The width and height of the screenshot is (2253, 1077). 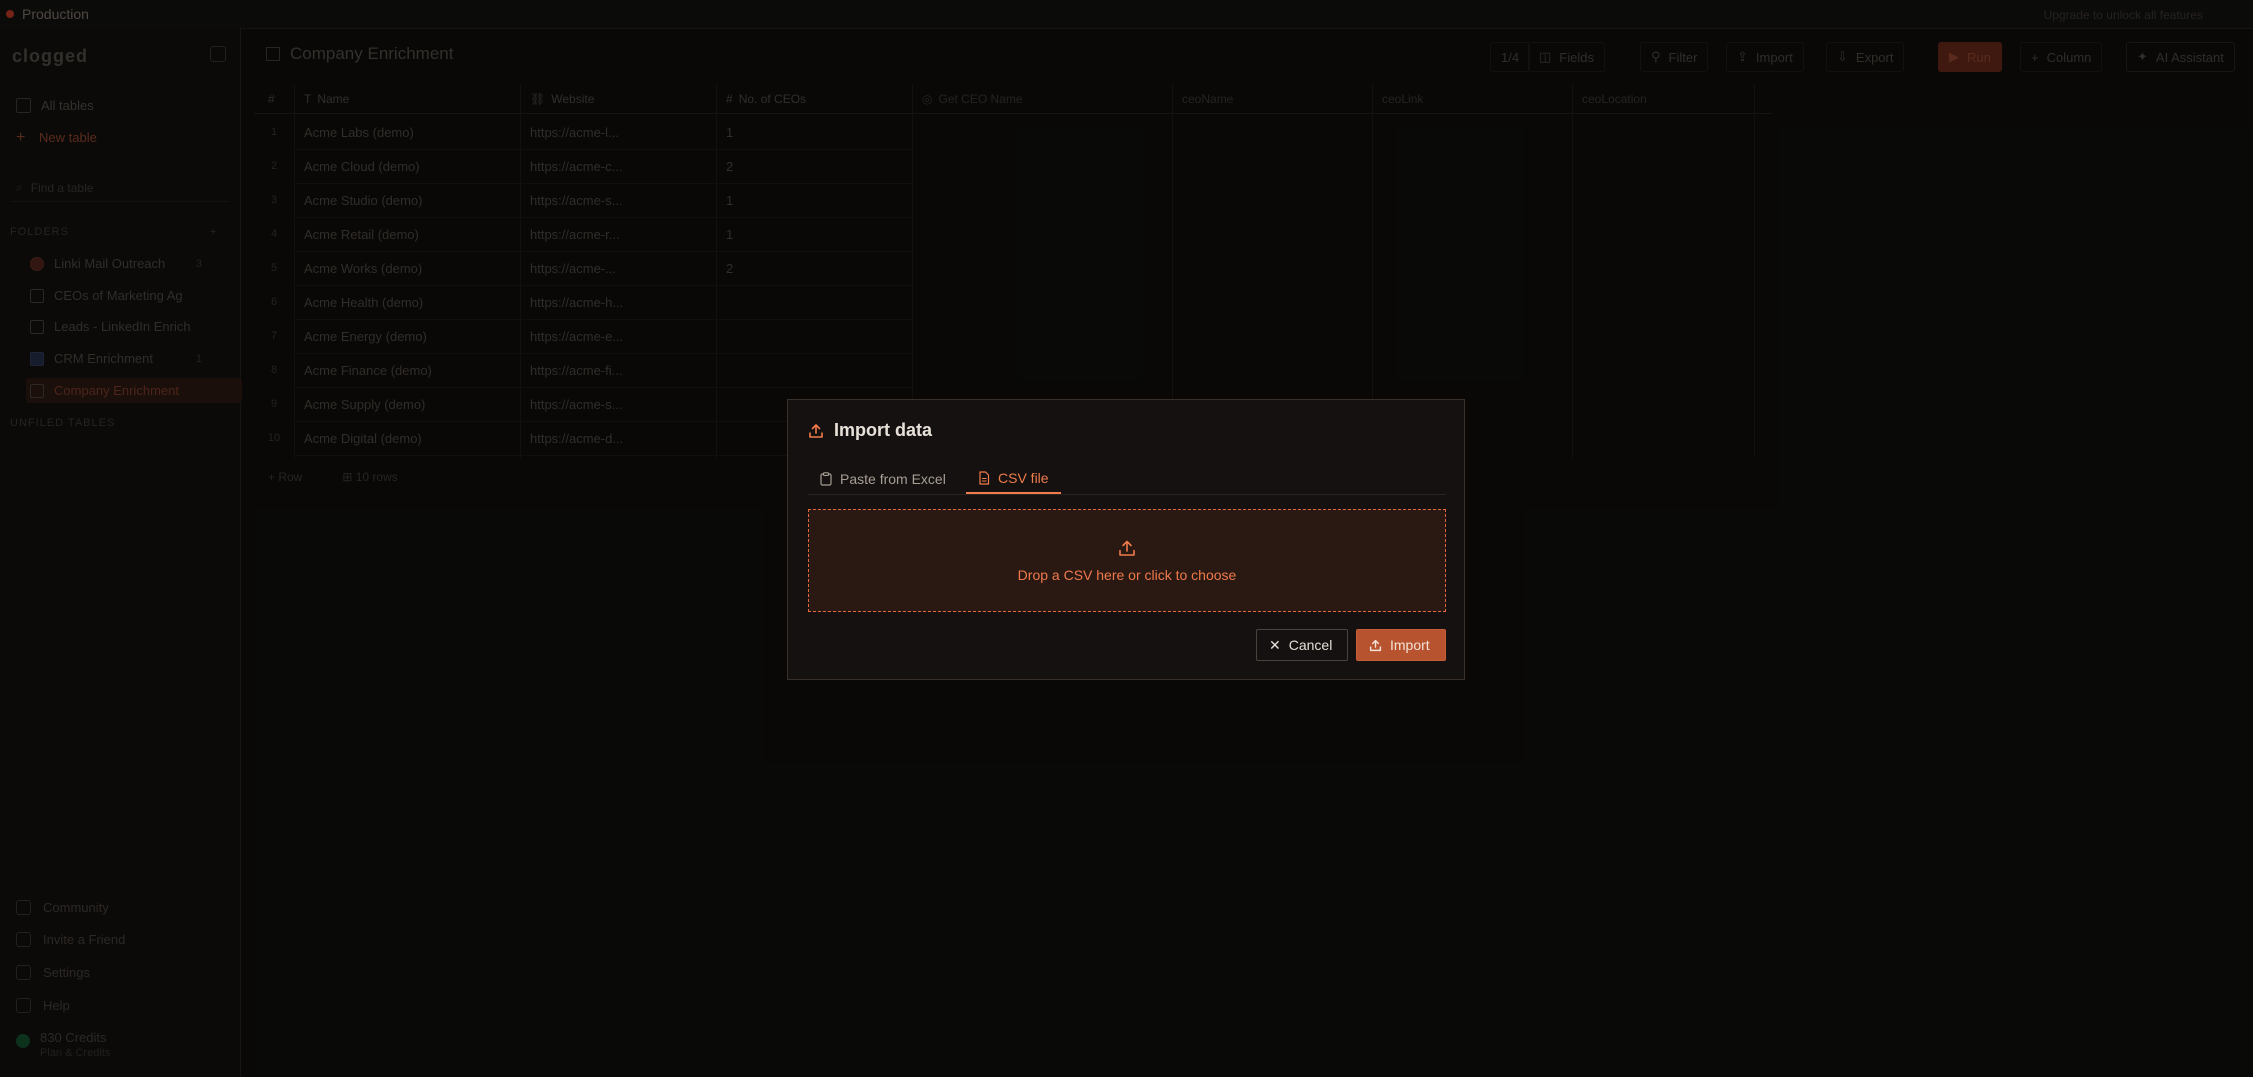 What do you see at coordinates (1275, 644) in the screenshot?
I see `close-icon: ✕` at bounding box center [1275, 644].